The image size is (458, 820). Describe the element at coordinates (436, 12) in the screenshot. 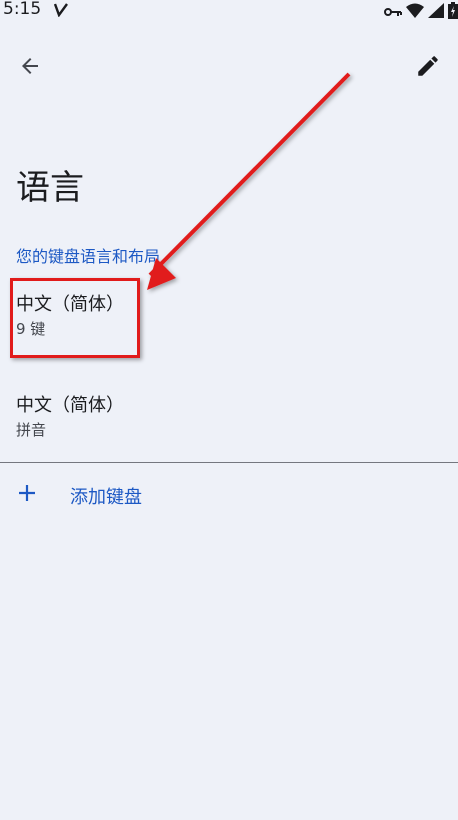

I see `signal-icon` at that location.